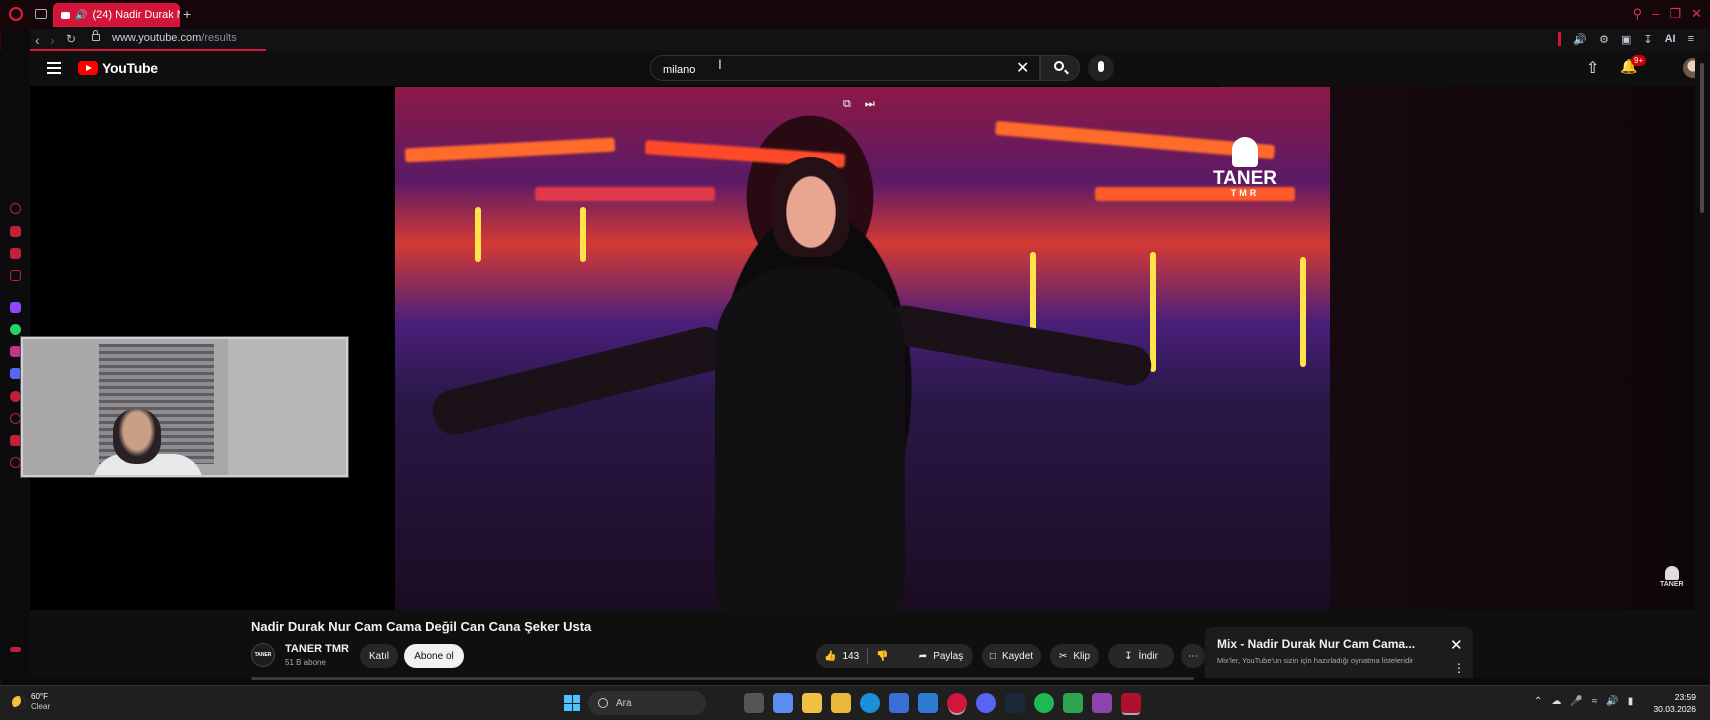  What do you see at coordinates (15, 462) in the screenshot?
I see `settings-icon` at bounding box center [15, 462].